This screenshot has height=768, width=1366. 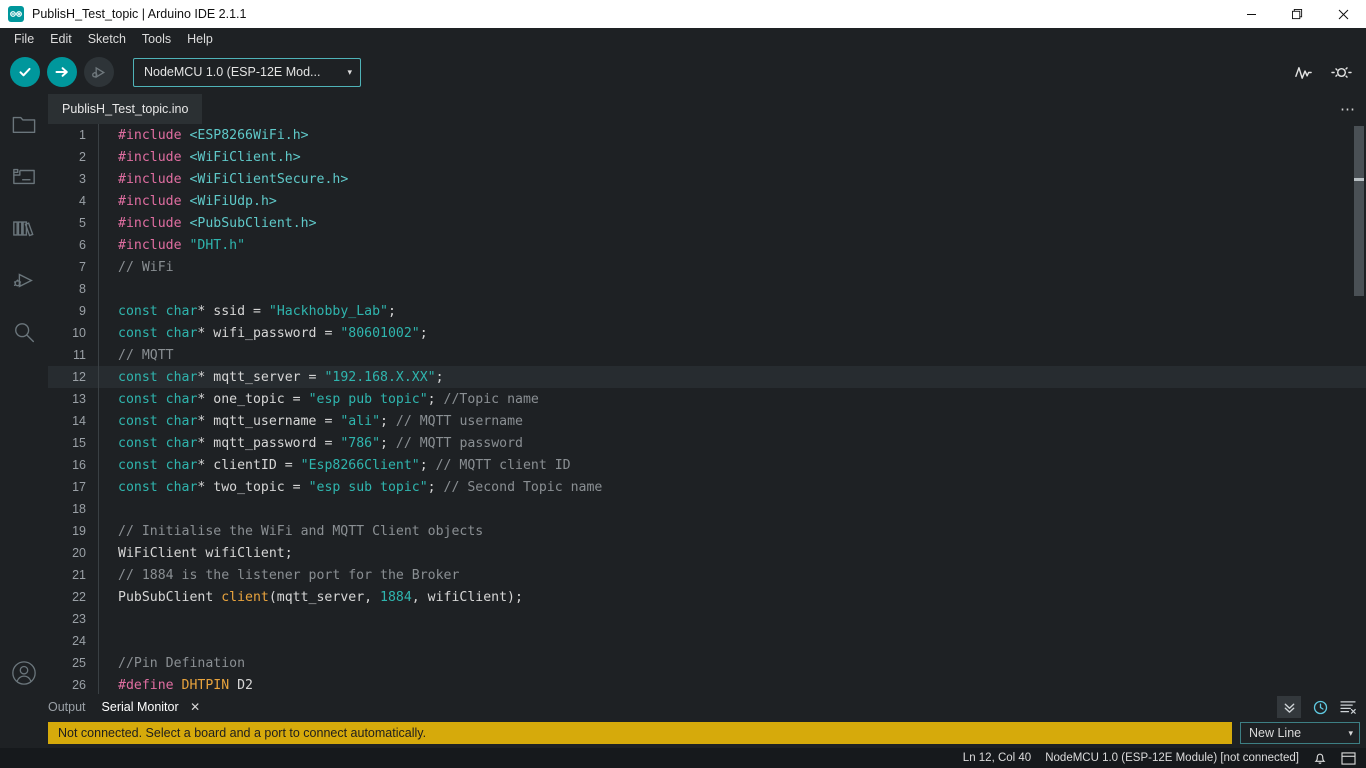 I want to click on code-line: 6 #include "DHT.h", so click(x=707, y=245).